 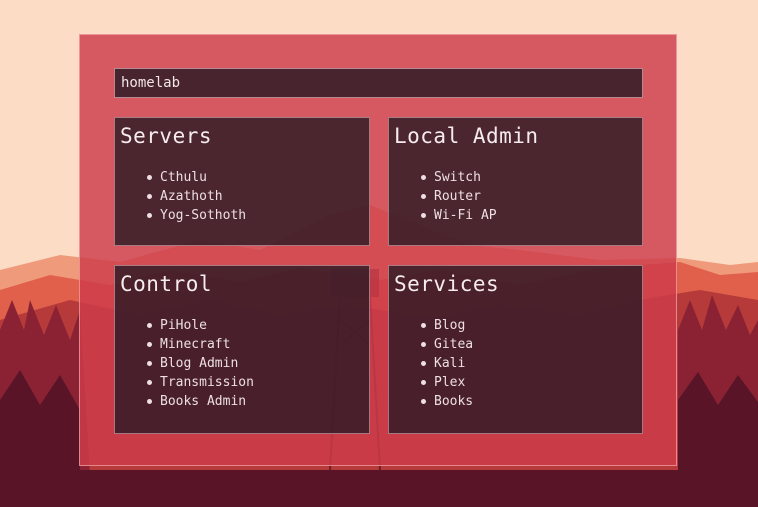 I want to click on link-minecraft: Minecraft, so click(x=200, y=344).